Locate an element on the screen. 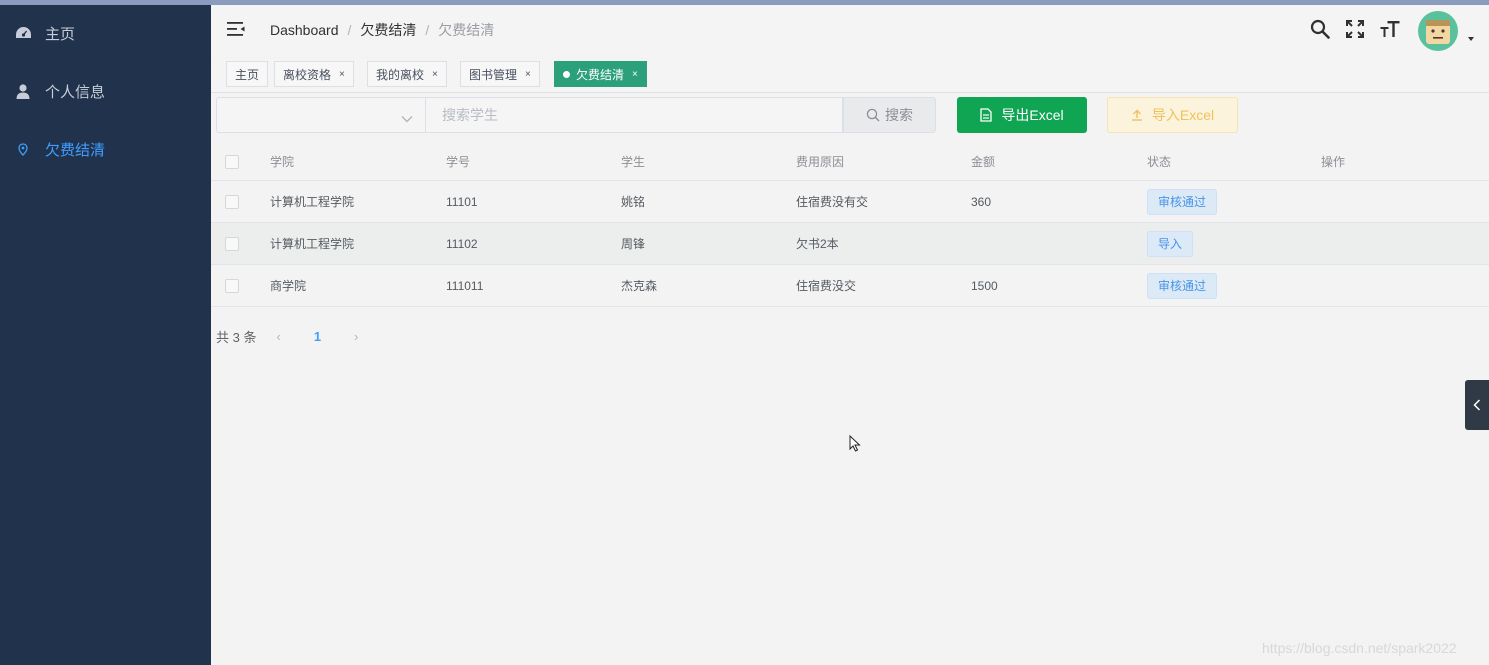  sidebar-item-profile: 个人信息 is located at coordinates (105, 91).